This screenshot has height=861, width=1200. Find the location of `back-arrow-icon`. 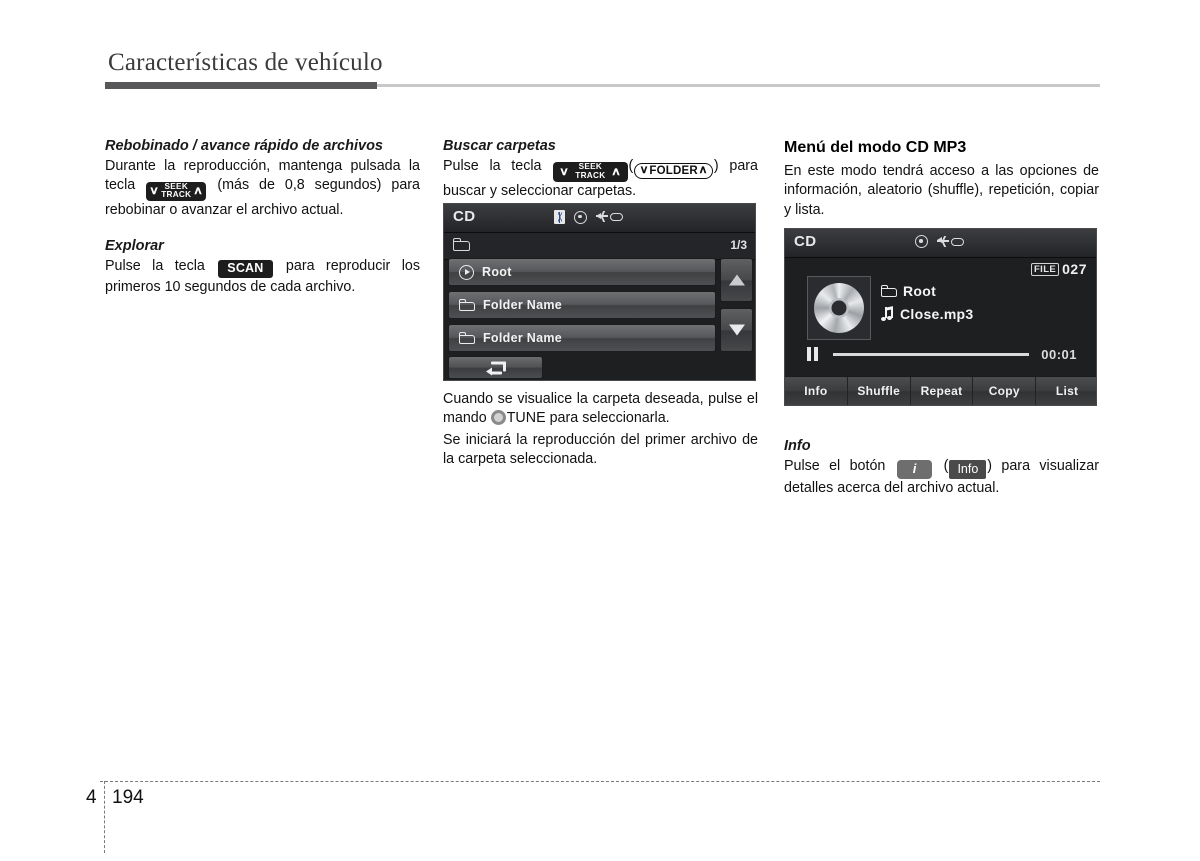

back-arrow-icon is located at coordinates (495, 368).